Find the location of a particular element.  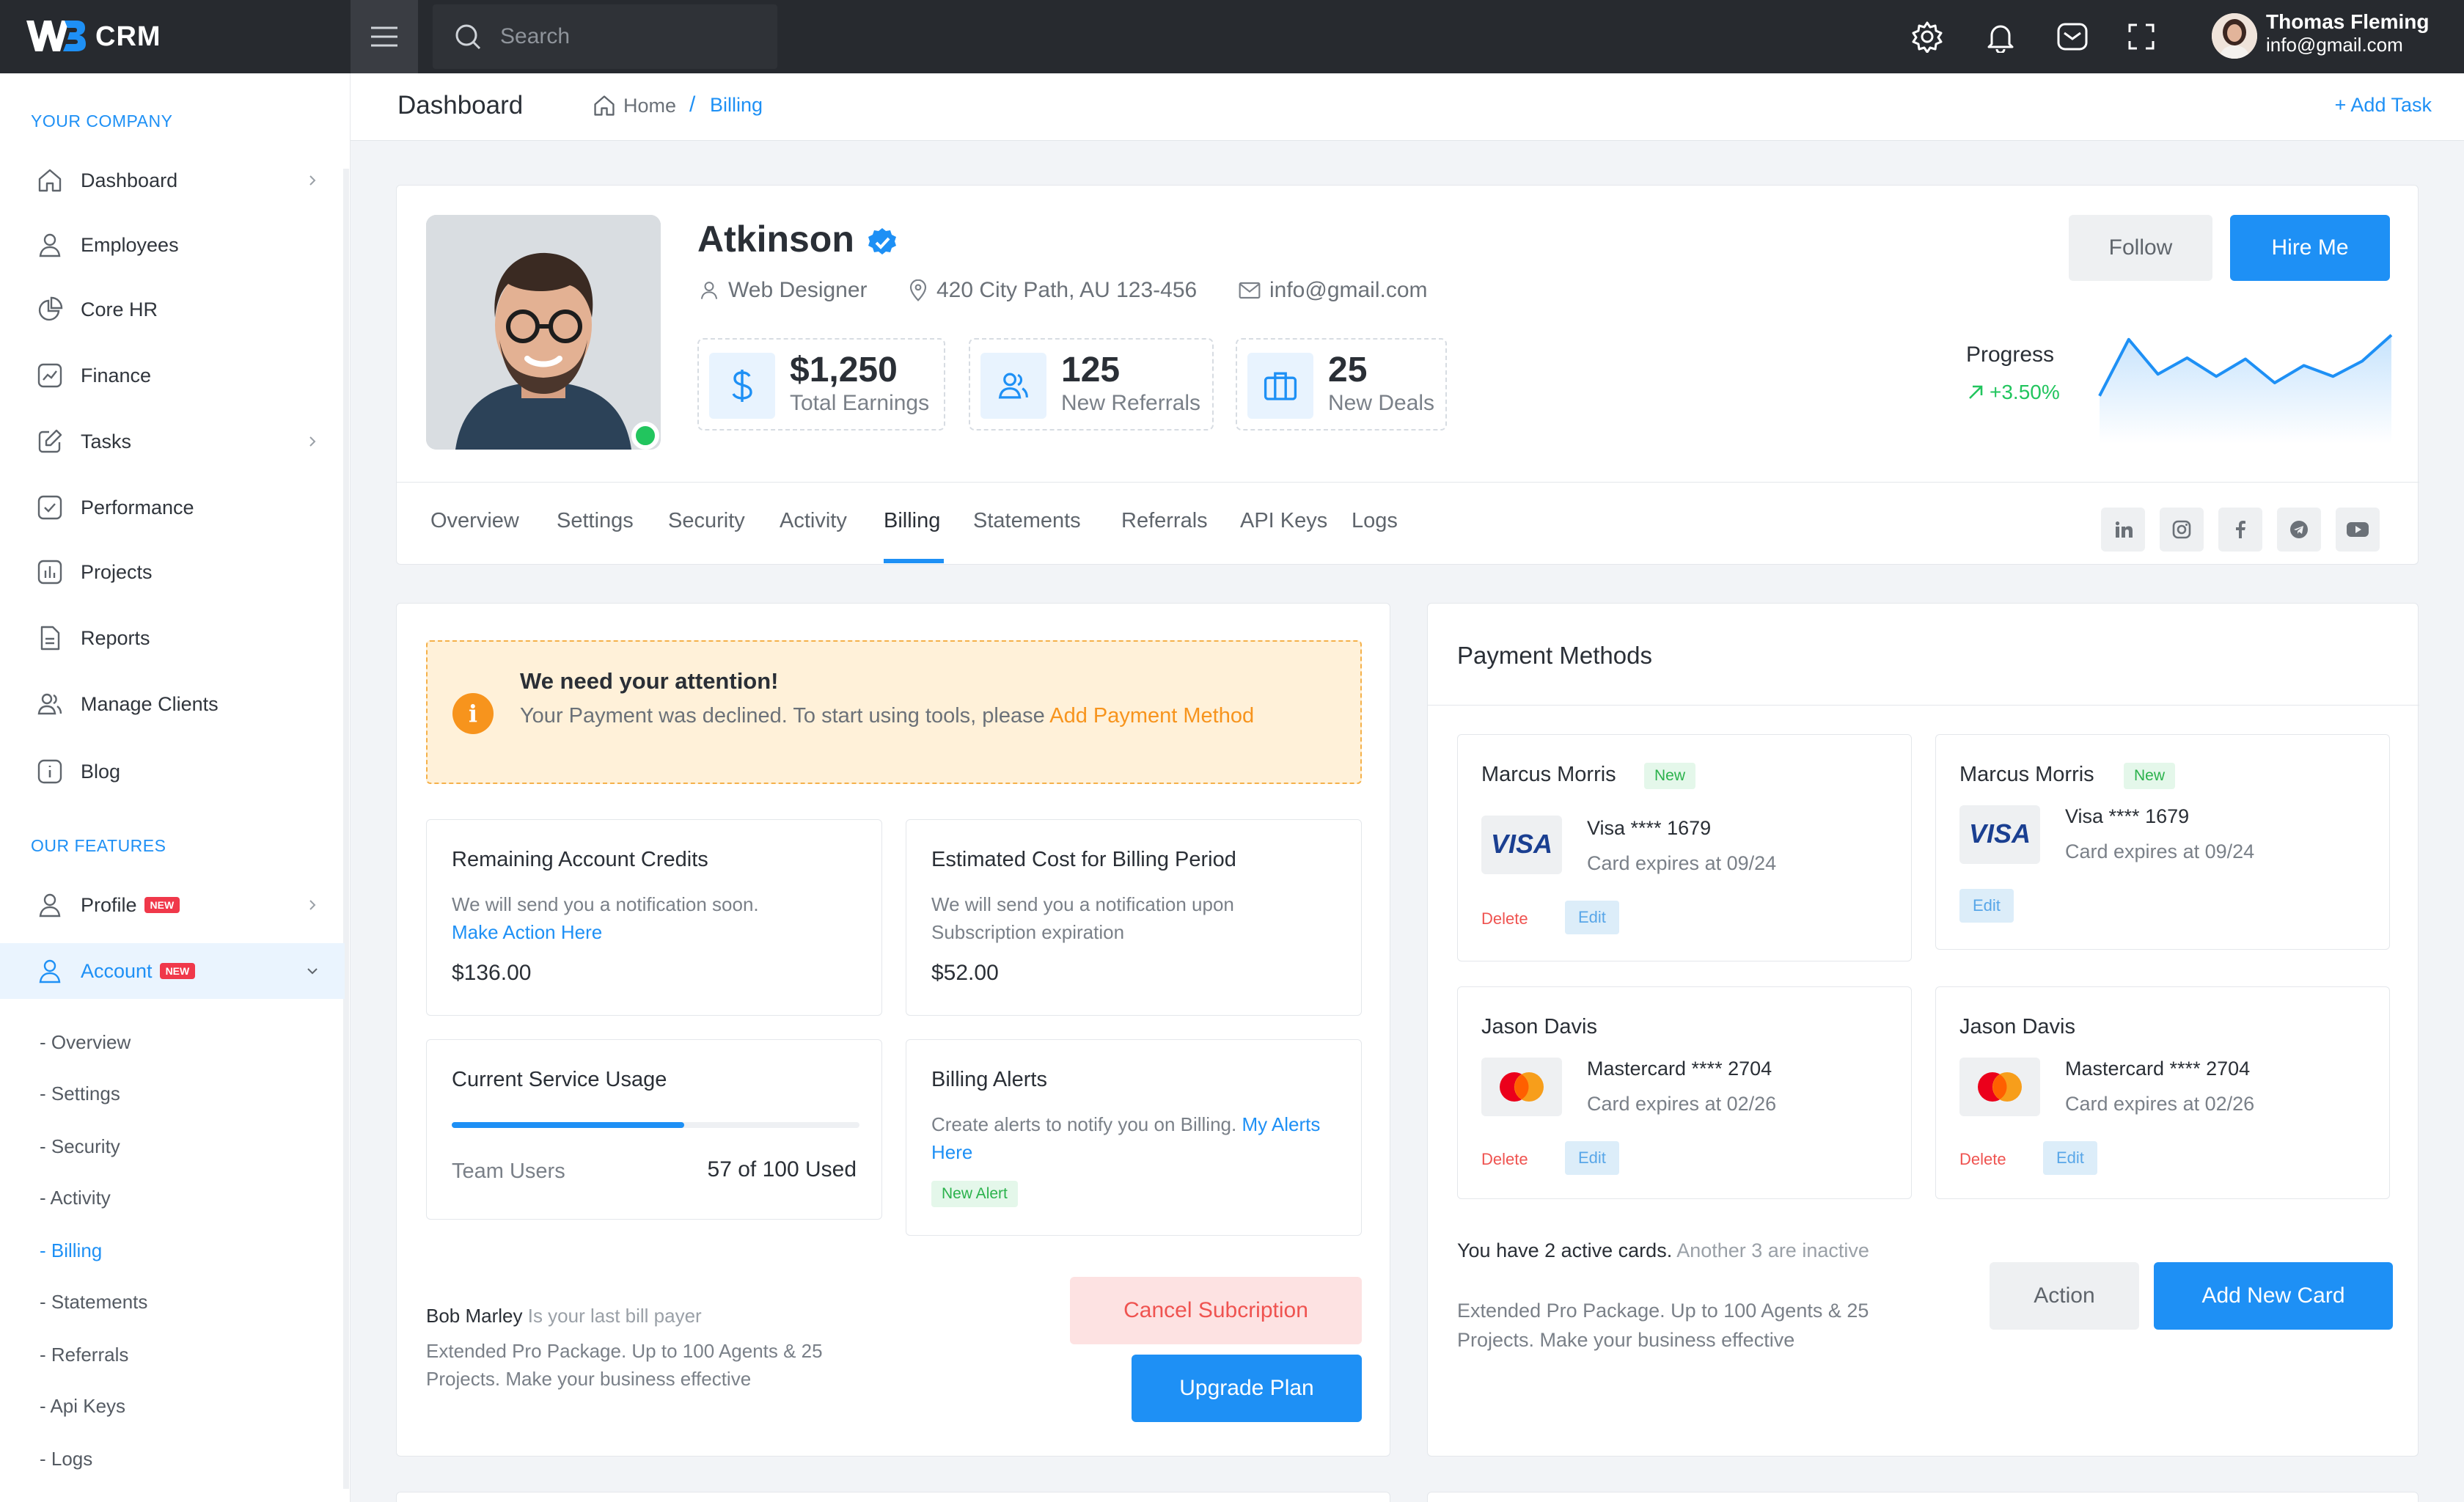

sidebar-item-label: Projects is located at coordinates (117, 572).